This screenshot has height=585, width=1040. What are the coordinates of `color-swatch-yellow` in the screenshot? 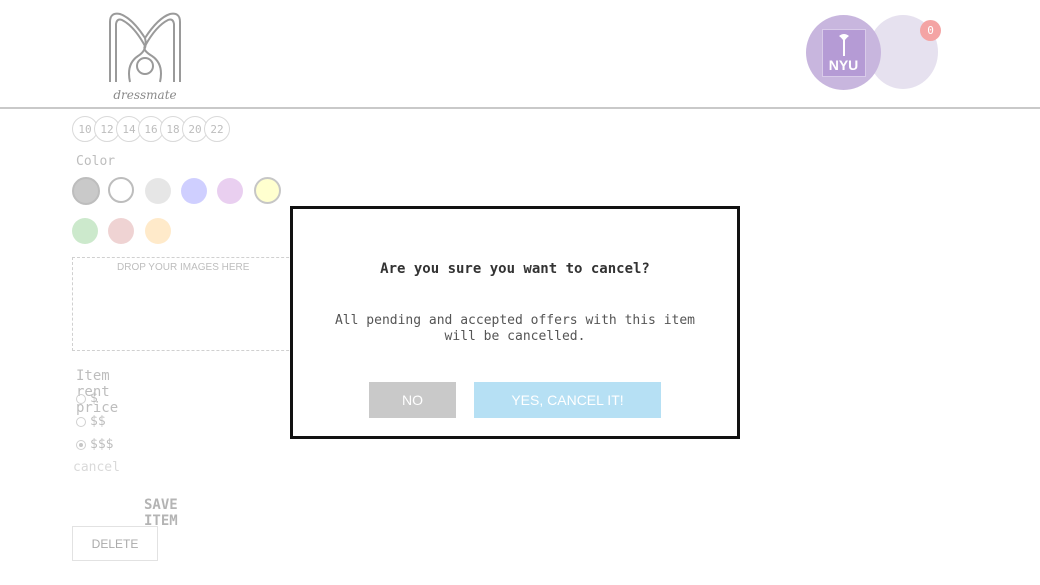 It's located at (267, 190).